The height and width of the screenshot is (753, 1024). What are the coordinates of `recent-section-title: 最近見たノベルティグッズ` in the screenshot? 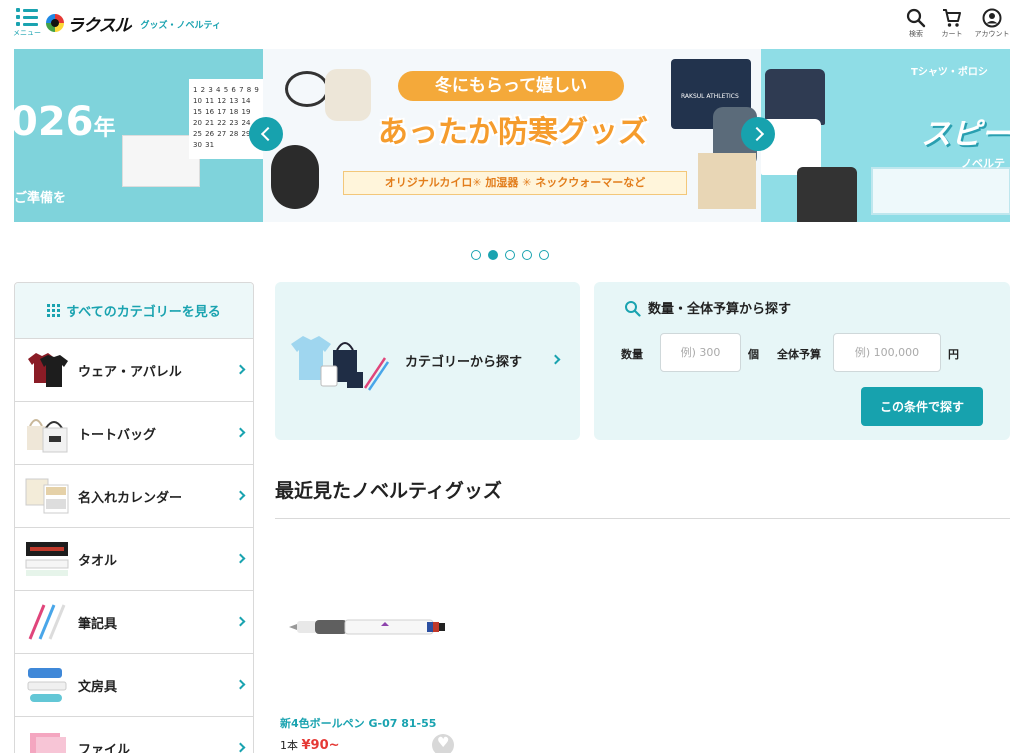 It's located at (388, 491).